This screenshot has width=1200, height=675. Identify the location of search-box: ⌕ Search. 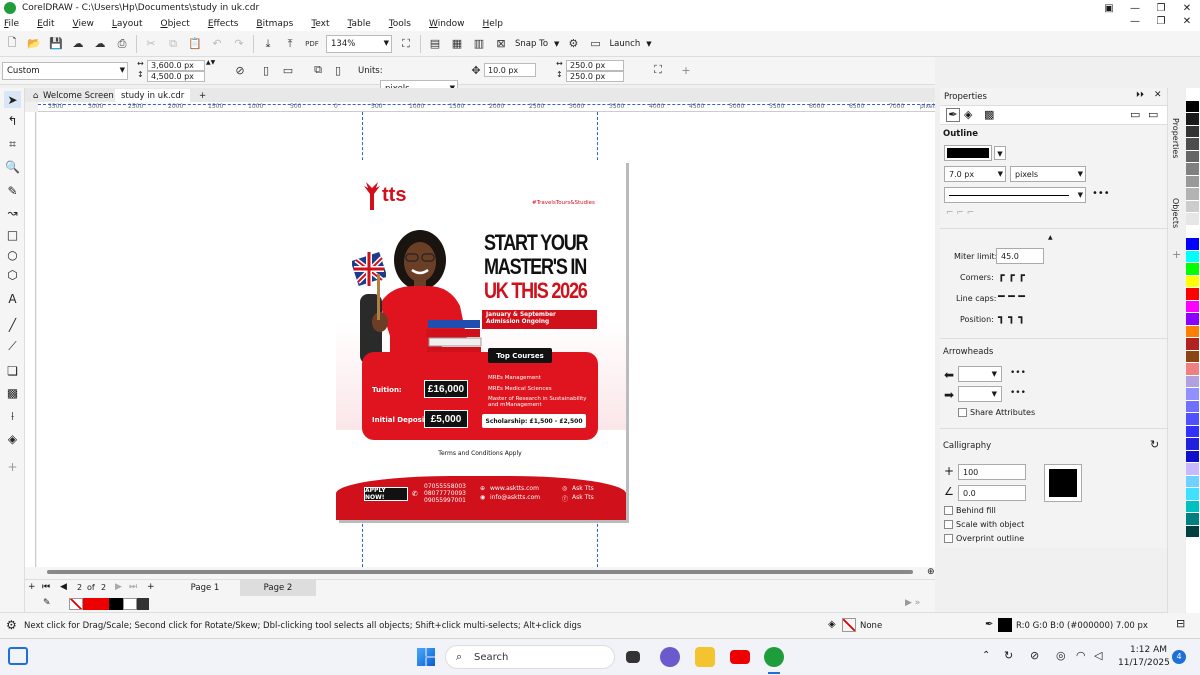
(530, 657).